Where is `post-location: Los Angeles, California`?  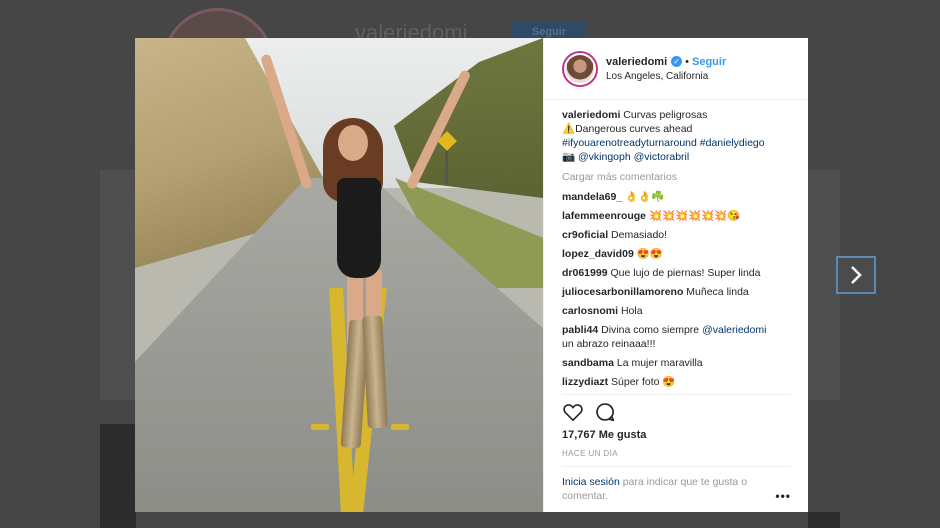 post-location: Los Angeles, California is located at coordinates (666, 76).